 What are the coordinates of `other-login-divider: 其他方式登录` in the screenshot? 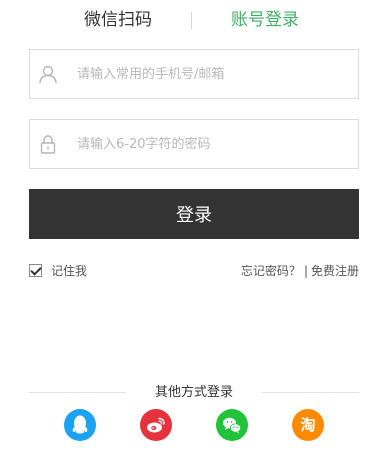 It's located at (194, 393).